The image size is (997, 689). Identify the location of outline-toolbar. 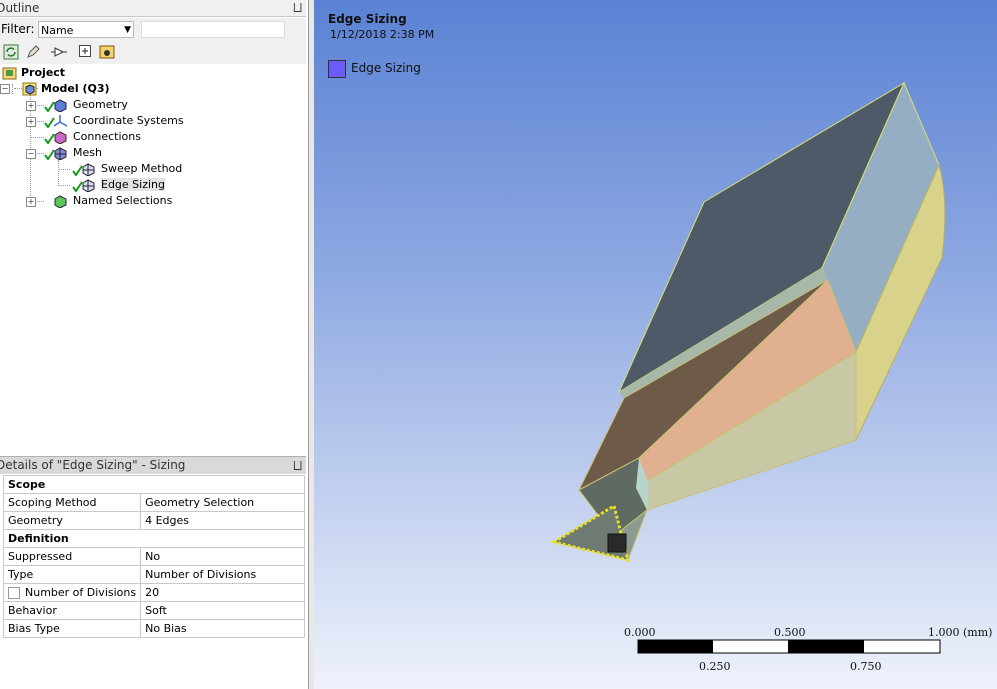
(153, 53).